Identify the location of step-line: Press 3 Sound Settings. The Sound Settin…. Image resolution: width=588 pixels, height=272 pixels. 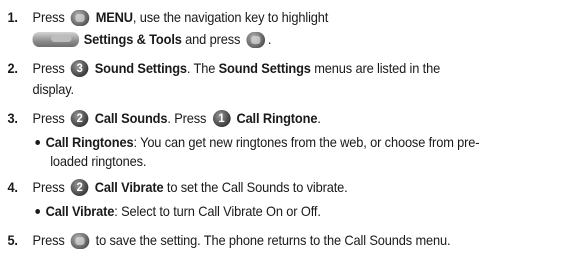
(236, 68).